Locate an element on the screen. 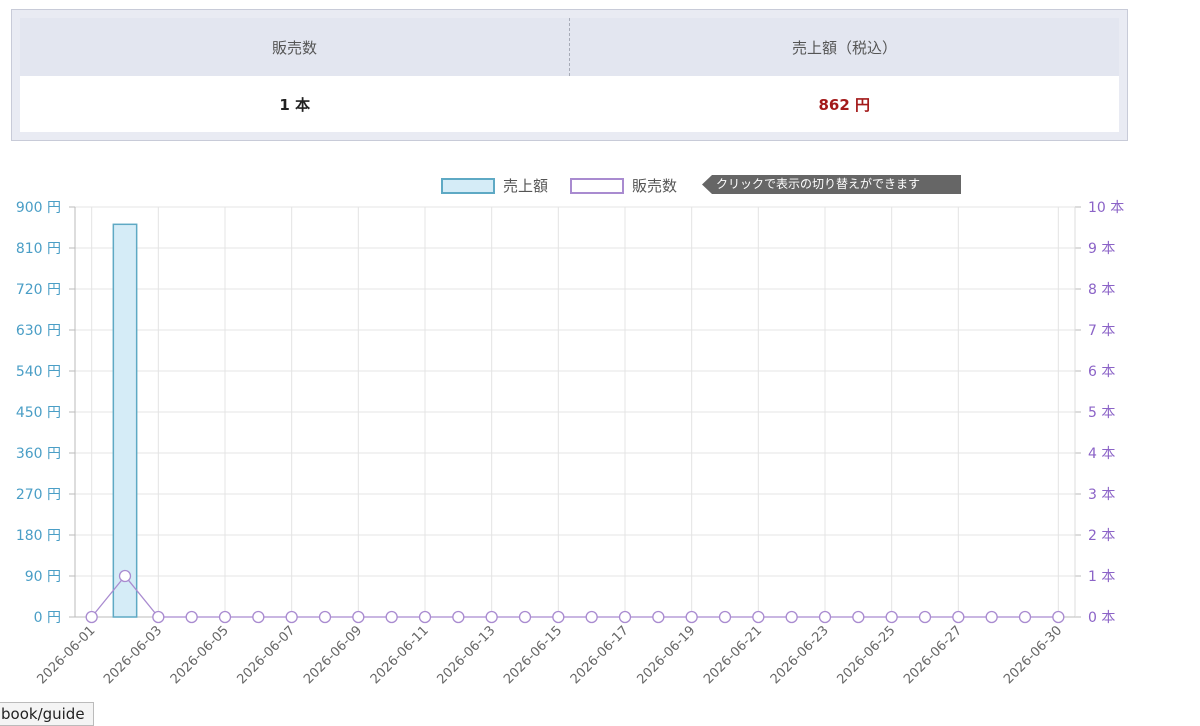 This screenshot has height=726, width=1200. y-left-tick-label: 450 円 is located at coordinates (38, 413).